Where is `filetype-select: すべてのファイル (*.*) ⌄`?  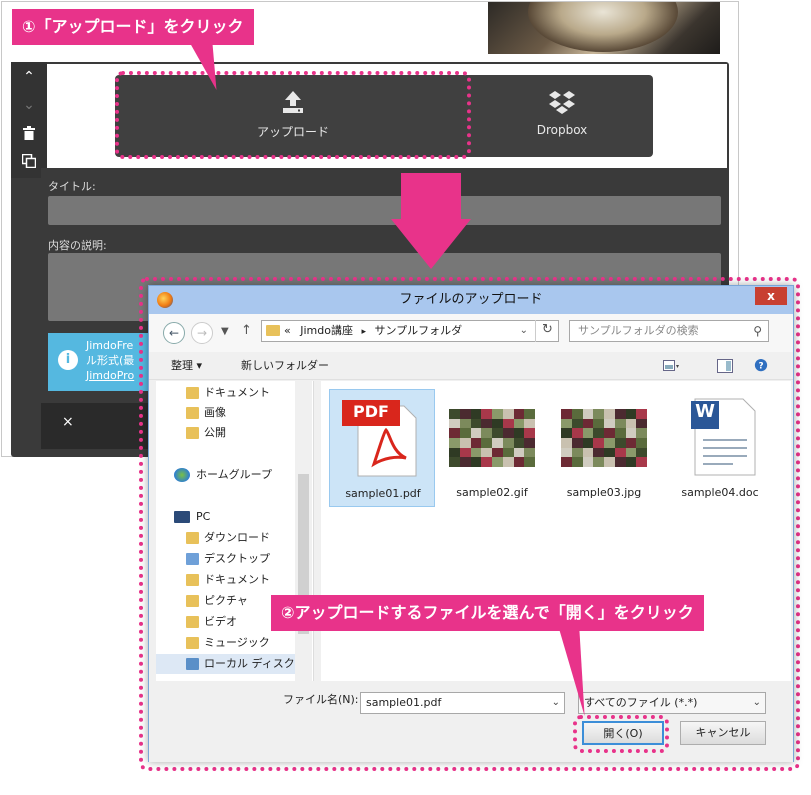
filetype-select: すべてのファイル (*.*) ⌄ is located at coordinates (672, 703).